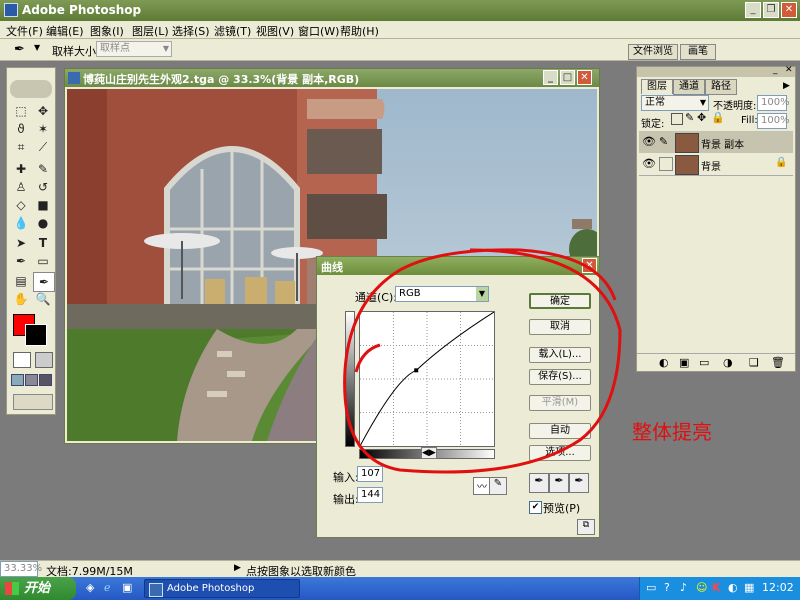  I want to click on panel-close-icon: ✕, so click(789, 70).